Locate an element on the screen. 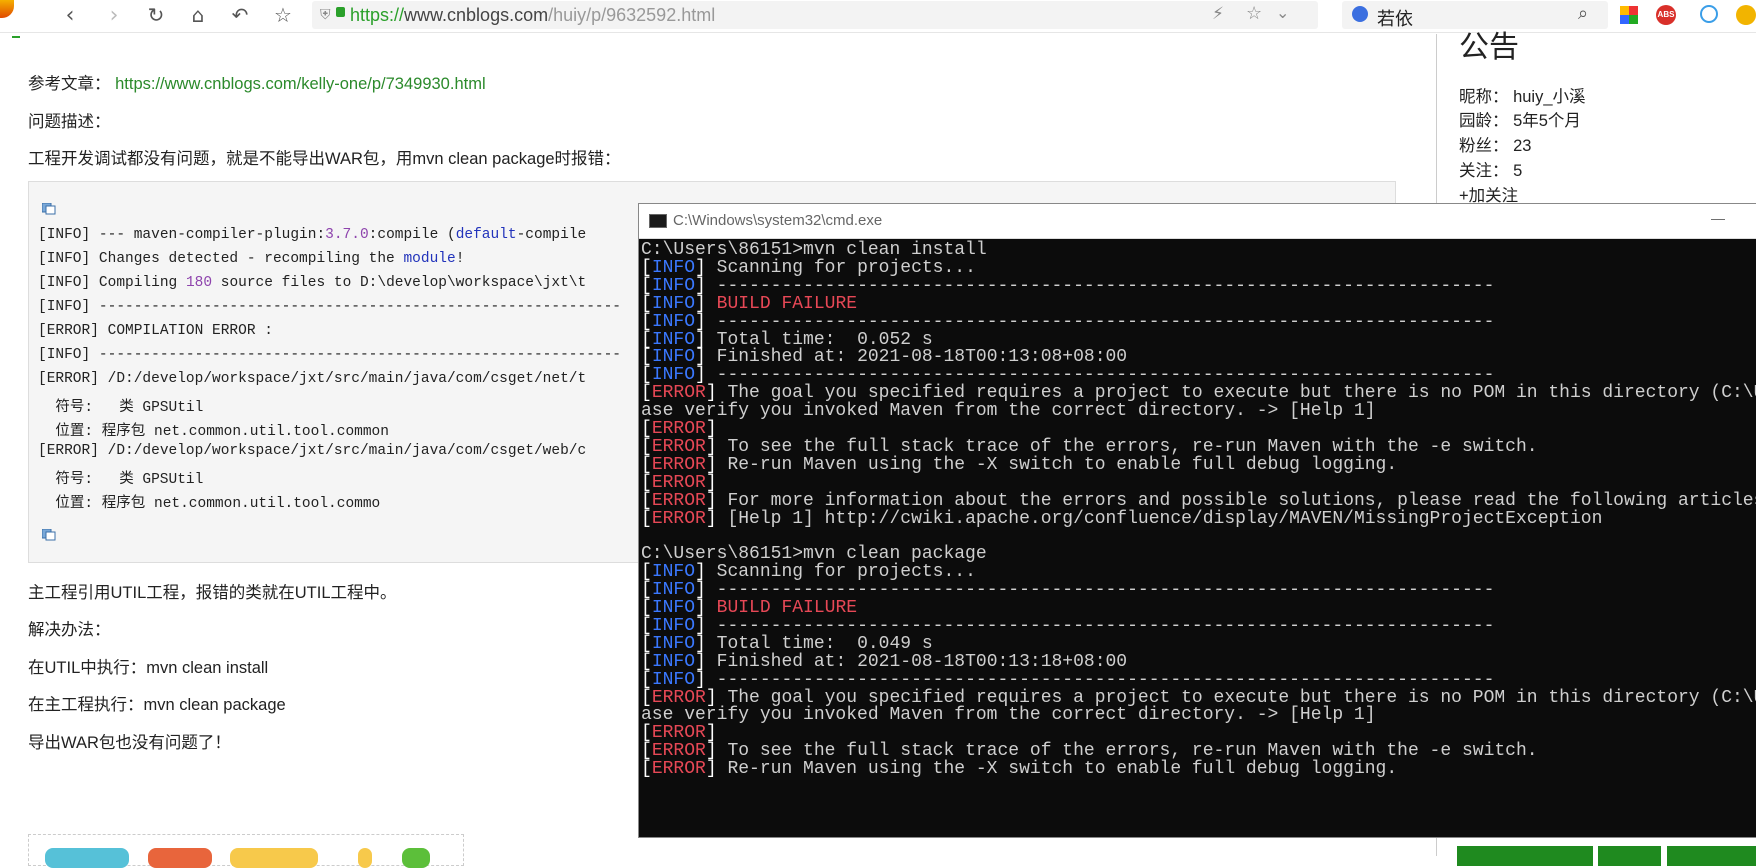  adblock-icon: ABS is located at coordinates (1666, 15).